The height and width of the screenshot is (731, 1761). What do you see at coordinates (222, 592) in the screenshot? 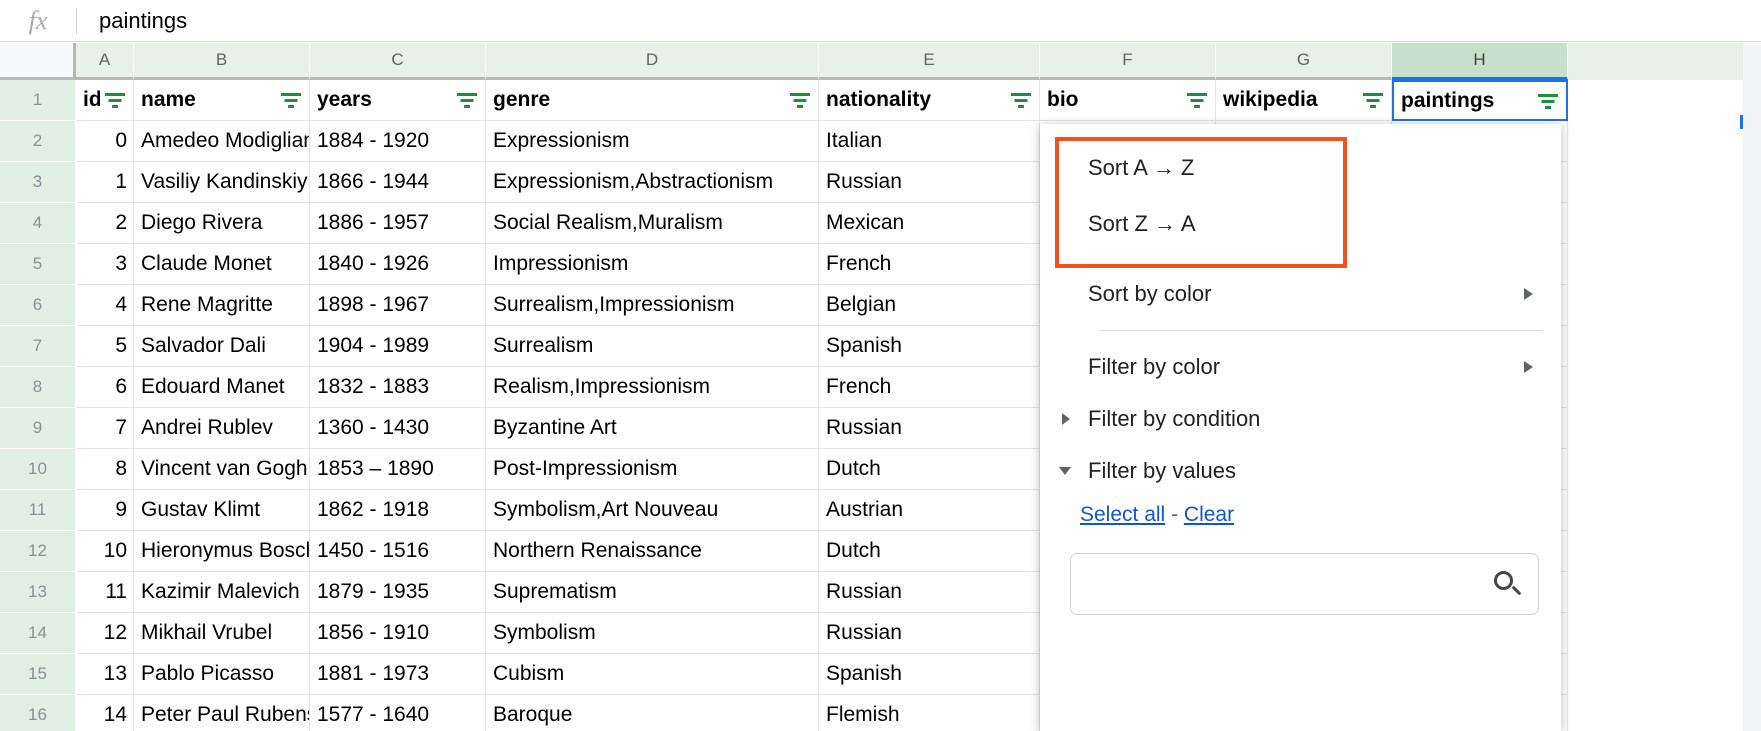
I see `cell-B13: Kazimir Malevich` at bounding box center [222, 592].